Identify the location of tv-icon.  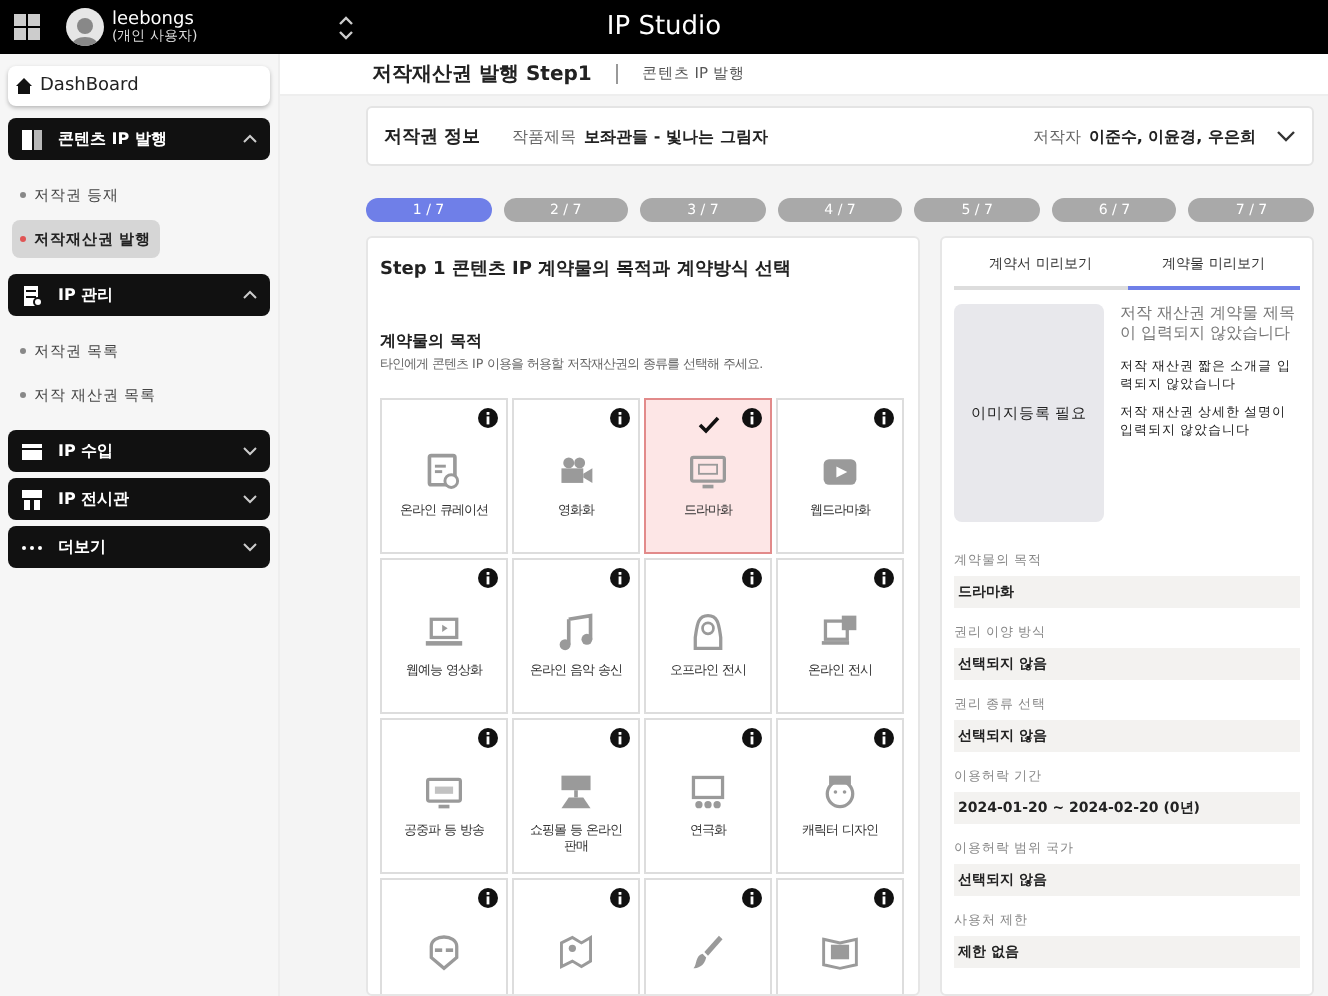
(444, 792).